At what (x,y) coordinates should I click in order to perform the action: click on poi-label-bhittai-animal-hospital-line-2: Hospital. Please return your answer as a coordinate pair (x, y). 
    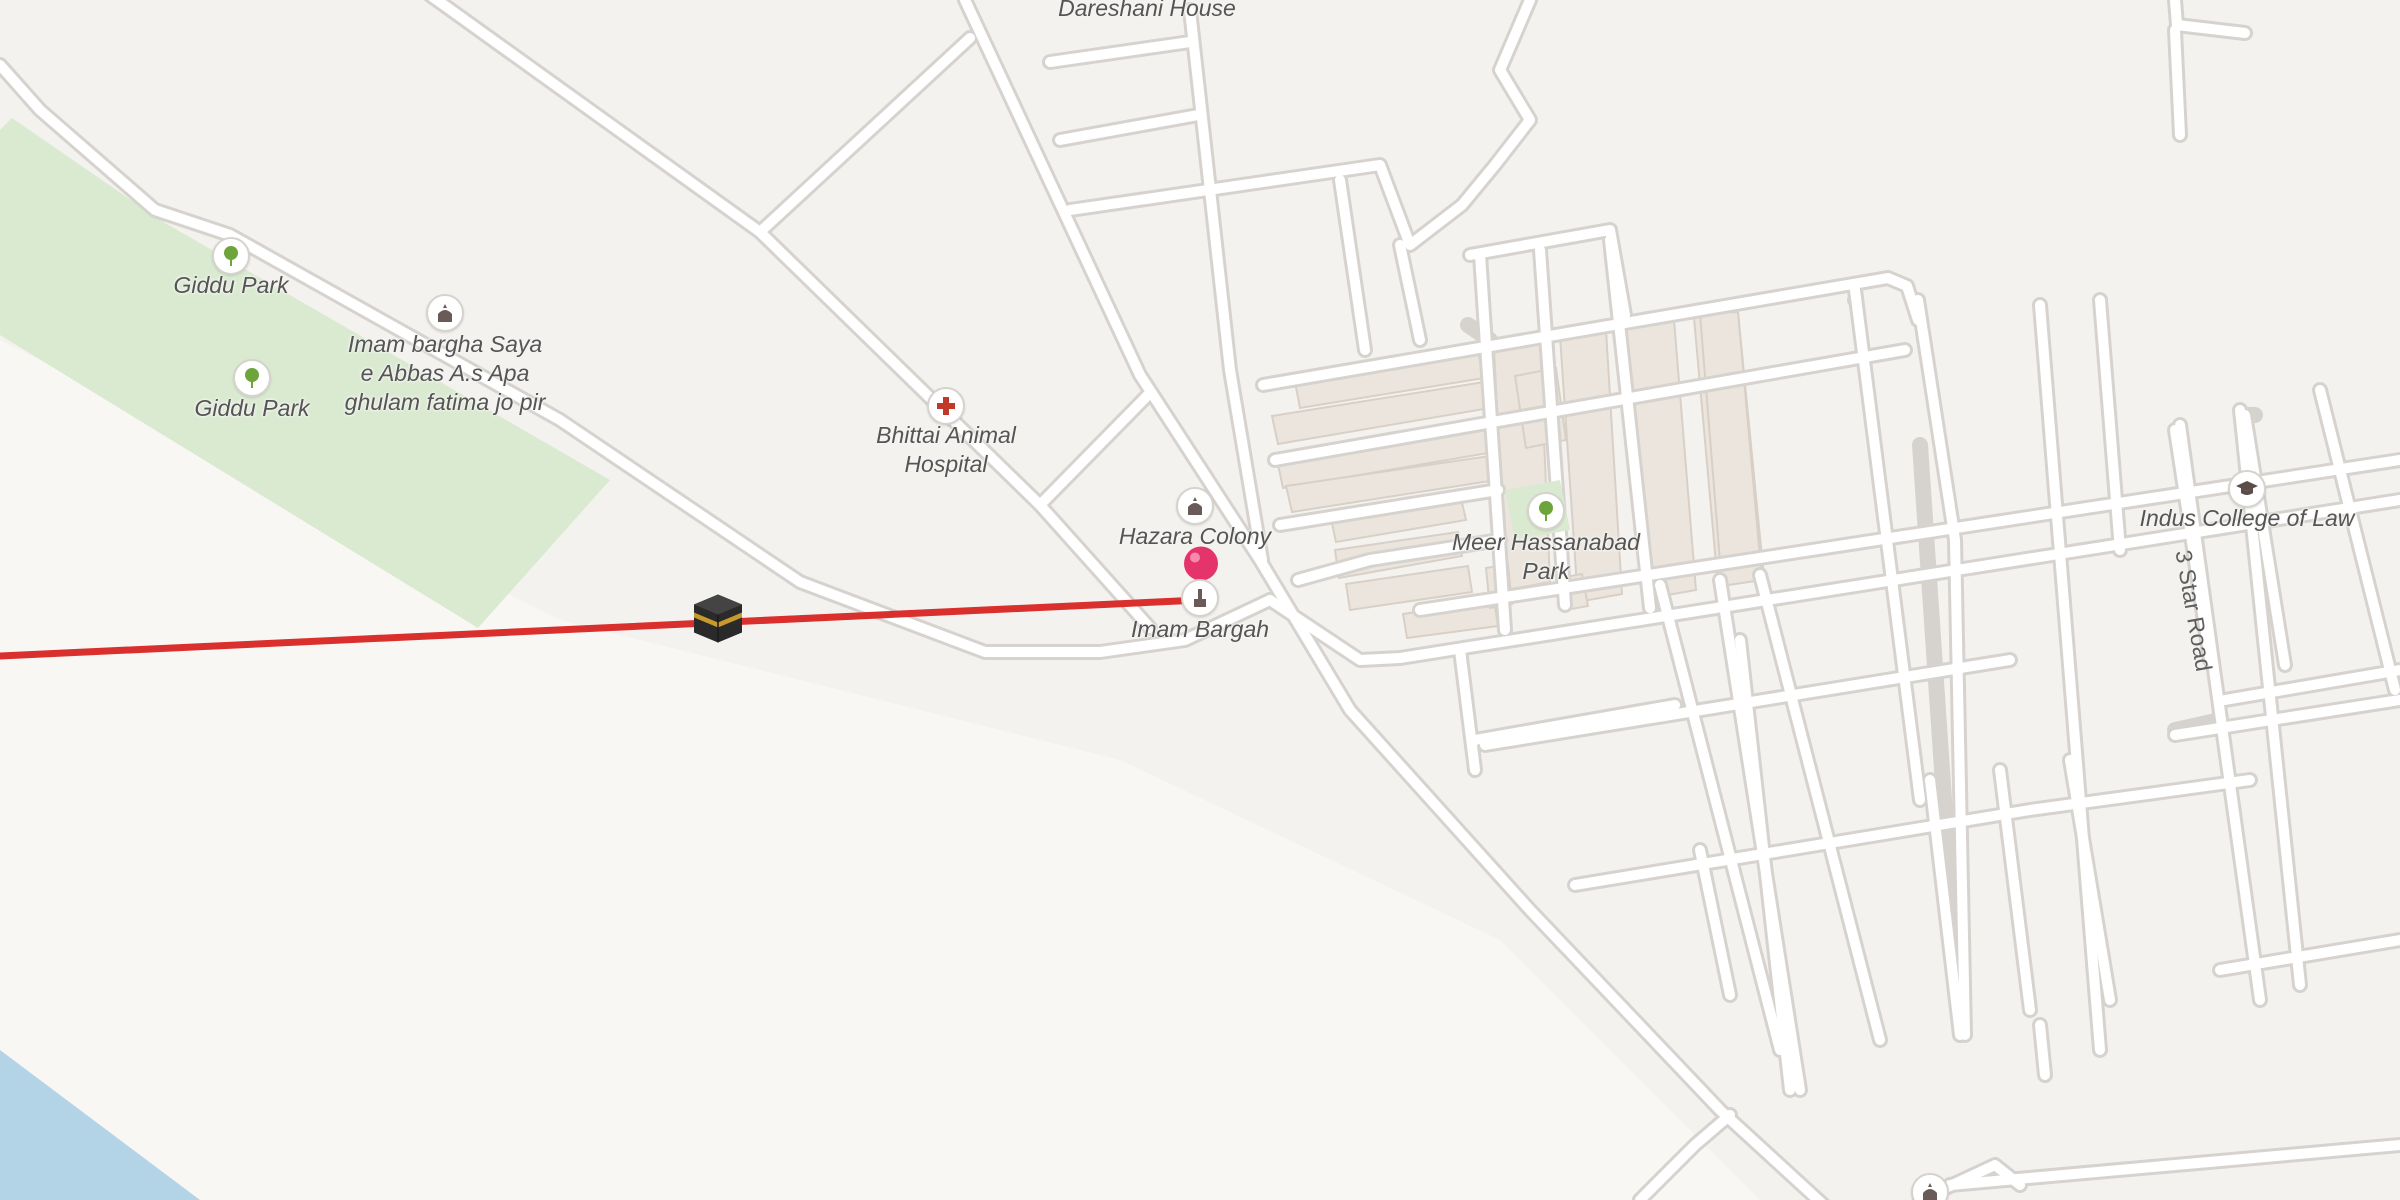
    Looking at the image, I should click on (945, 464).